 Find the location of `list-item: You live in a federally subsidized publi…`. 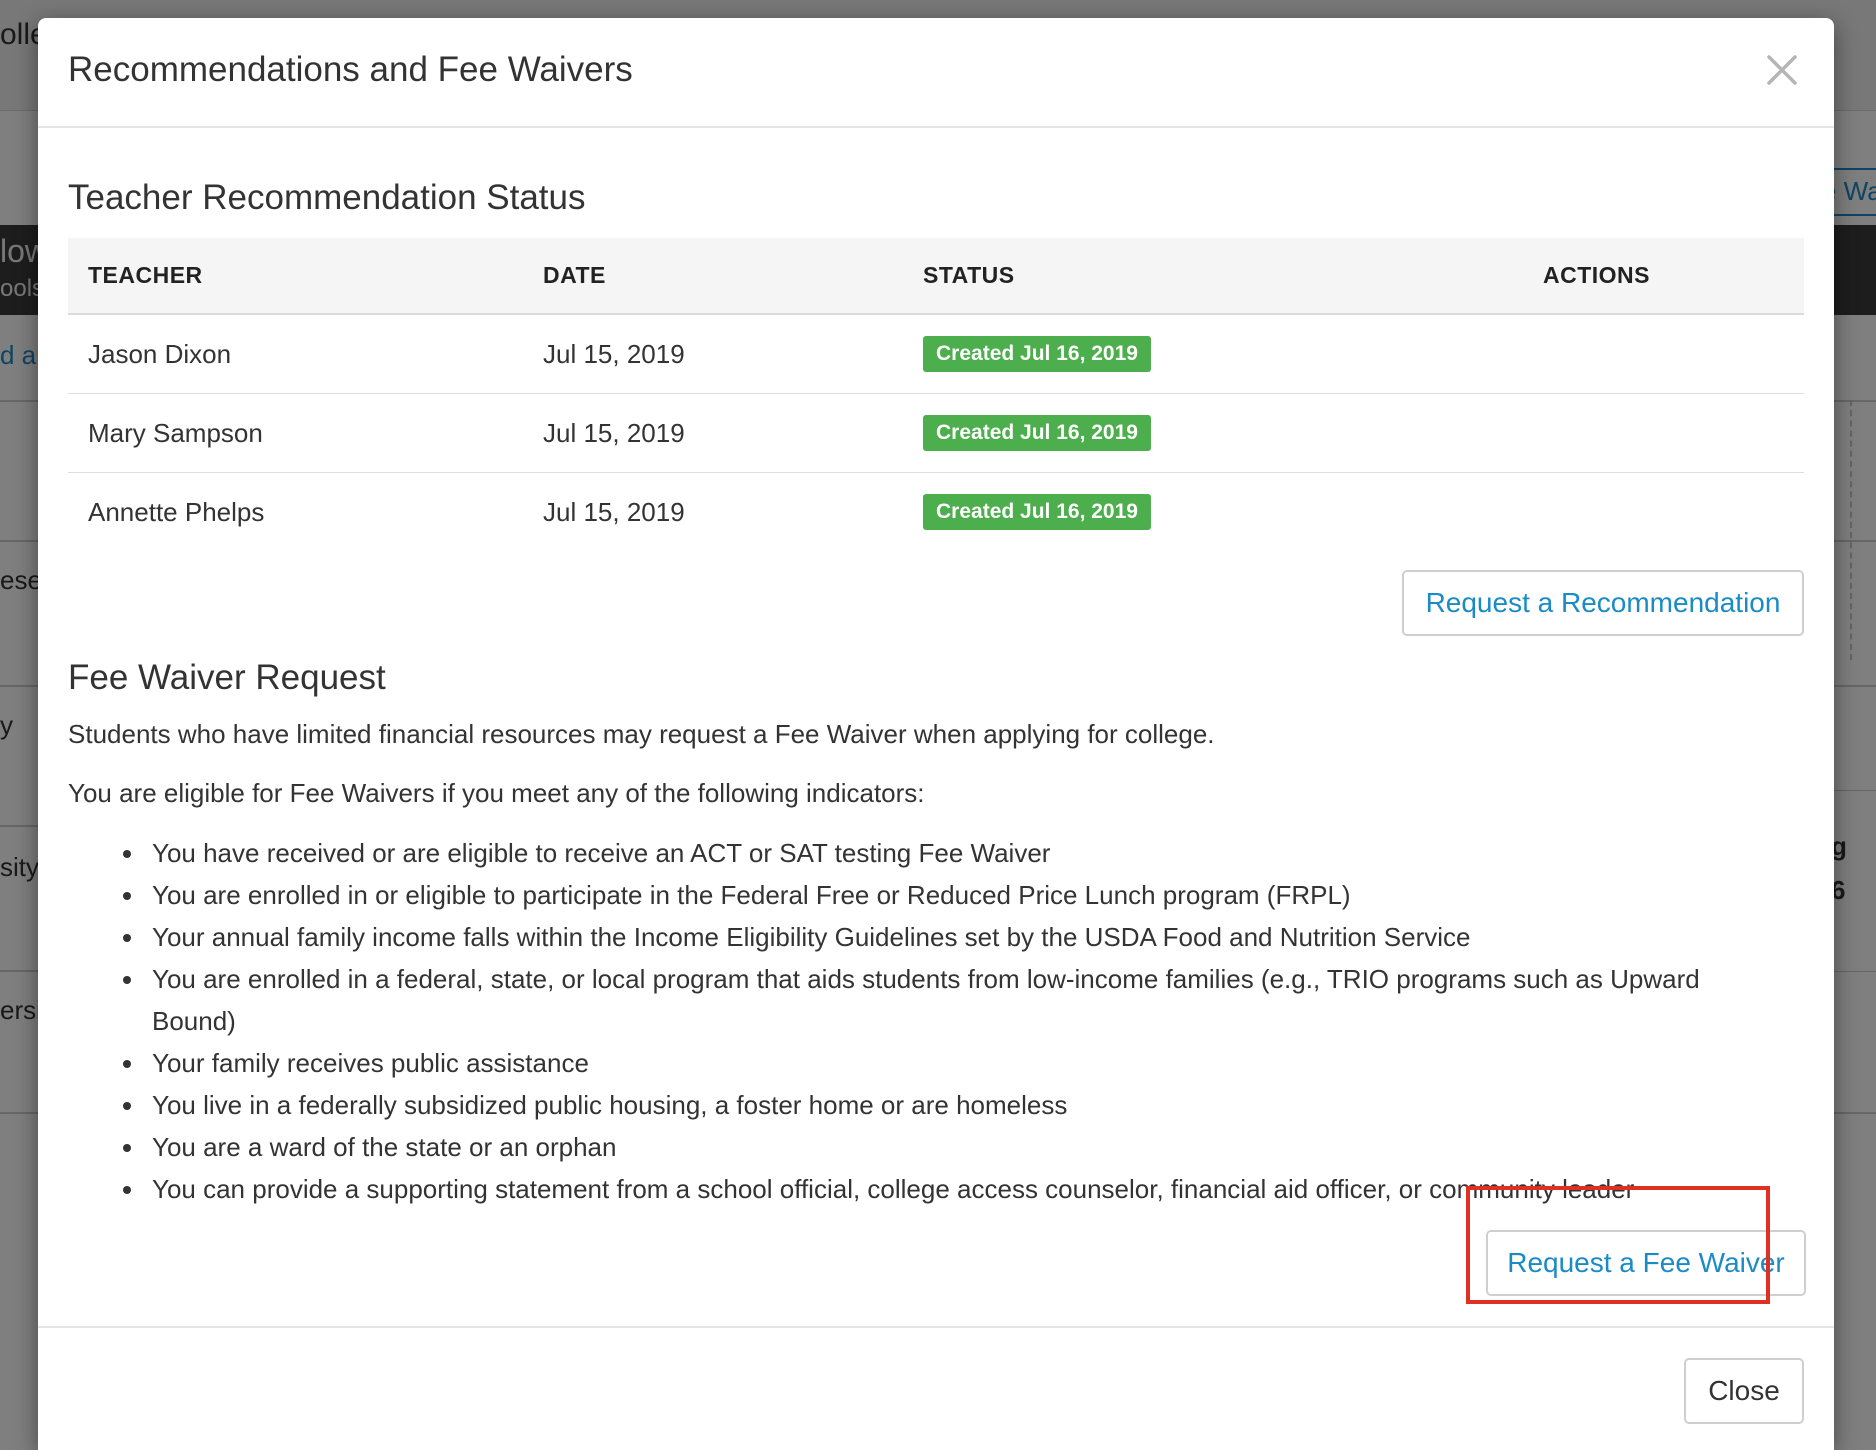

list-item: You live in a federally subsidized publi… is located at coordinates (962, 1105).